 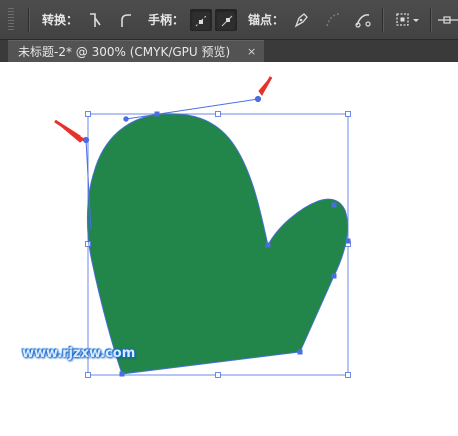 I want to click on delete-anchor-button, so click(x=333, y=20).